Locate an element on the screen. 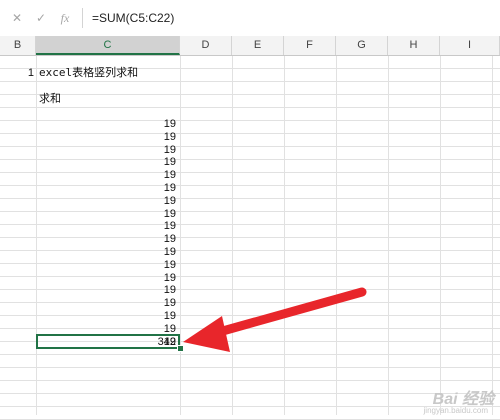 The height and width of the screenshot is (420, 500). watermark-url: jingyan.baidu.com is located at coordinates (455, 410).